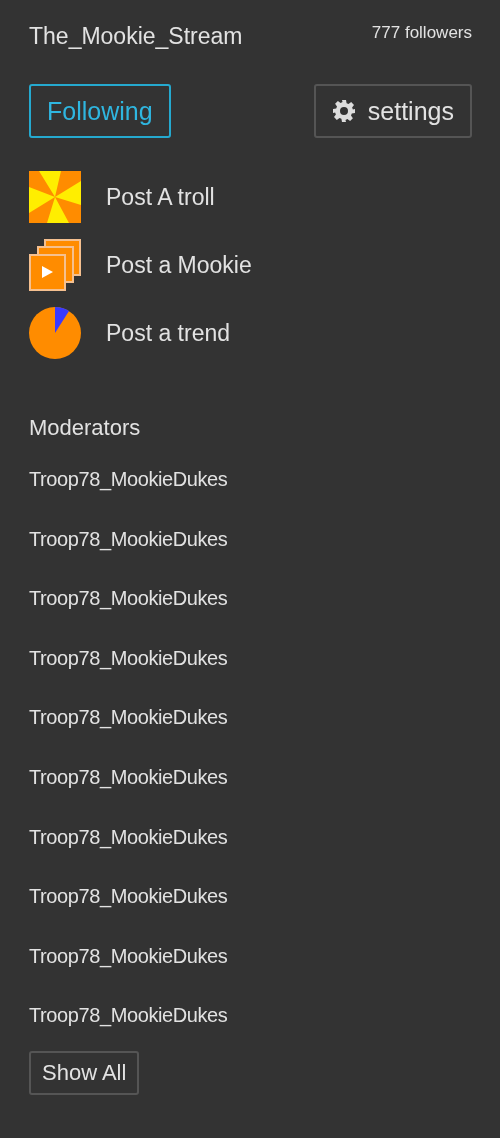 The height and width of the screenshot is (1138, 500). I want to click on follower-count: 777 followers, so click(421, 33).